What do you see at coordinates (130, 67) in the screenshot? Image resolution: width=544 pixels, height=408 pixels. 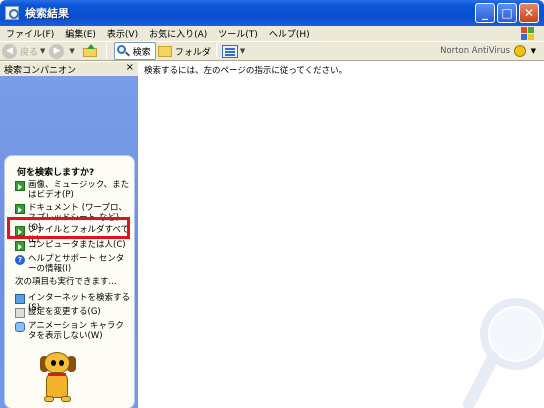 I see `pane-close-button: ×` at bounding box center [130, 67].